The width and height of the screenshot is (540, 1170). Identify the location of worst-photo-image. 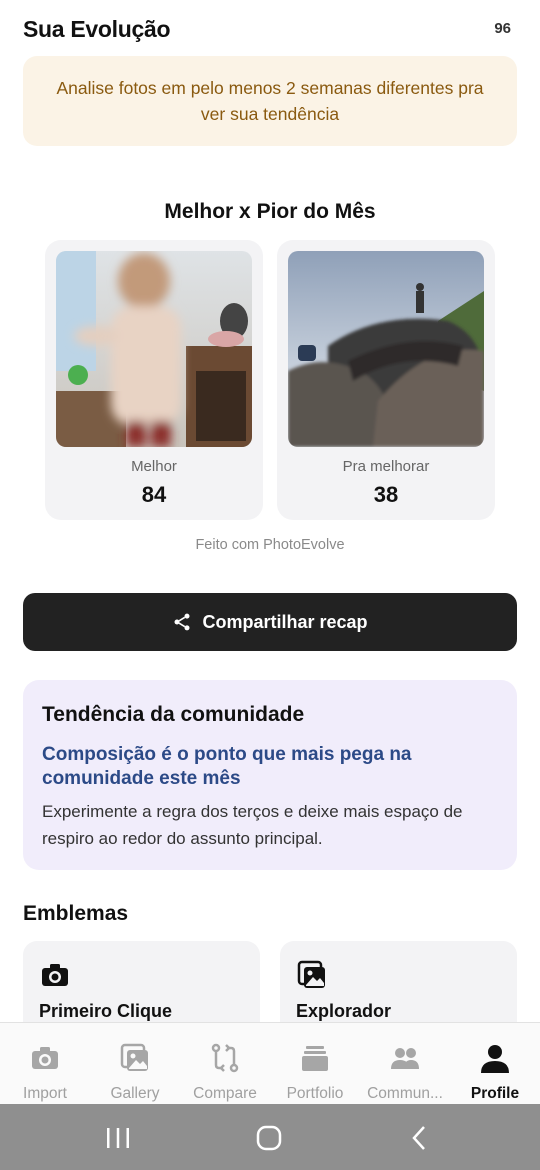
(386, 349).